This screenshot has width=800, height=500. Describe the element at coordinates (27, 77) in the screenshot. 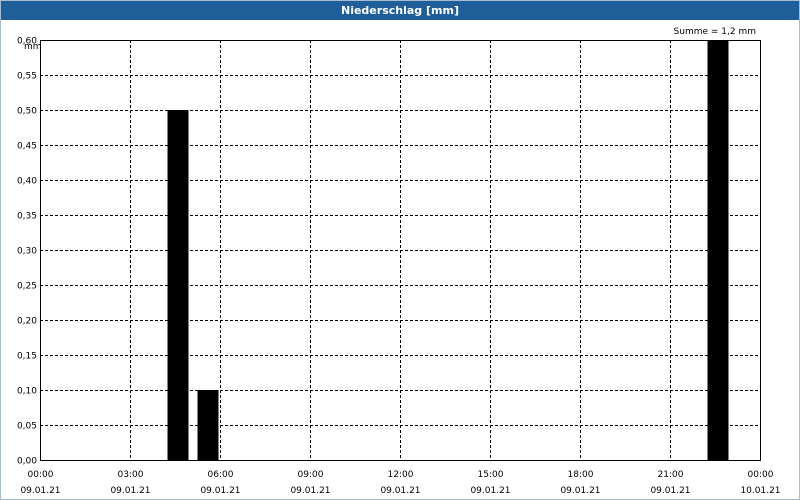

I see `y-tick-label: 0,55` at that location.